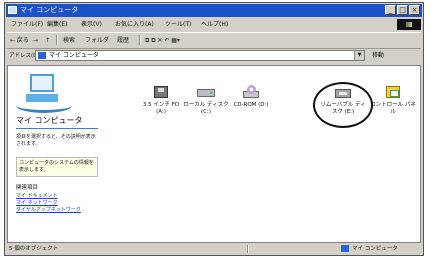 This screenshot has height=260, width=431. Describe the element at coordinates (57, 128) in the screenshot. I see `pane-divider` at that location.